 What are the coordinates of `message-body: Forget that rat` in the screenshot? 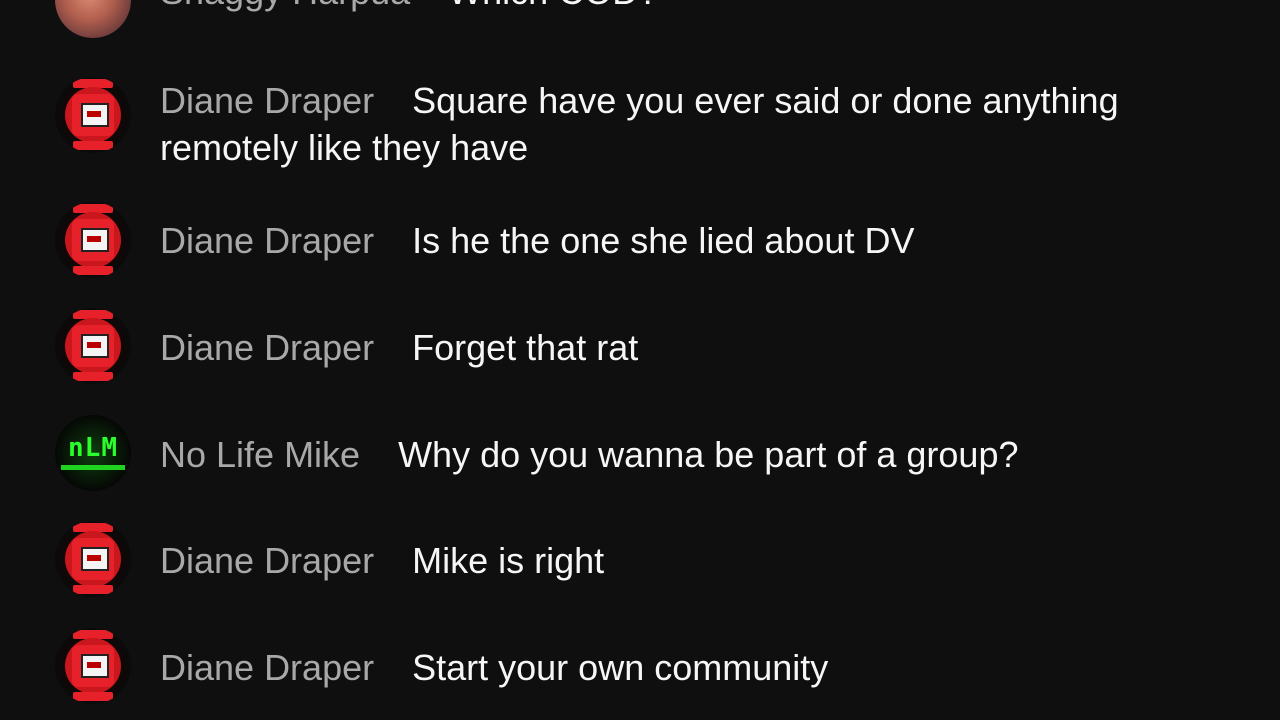 It's located at (525, 347).